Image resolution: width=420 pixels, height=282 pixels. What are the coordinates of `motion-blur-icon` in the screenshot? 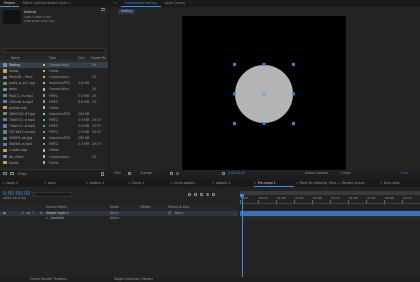 It's located at (207, 194).